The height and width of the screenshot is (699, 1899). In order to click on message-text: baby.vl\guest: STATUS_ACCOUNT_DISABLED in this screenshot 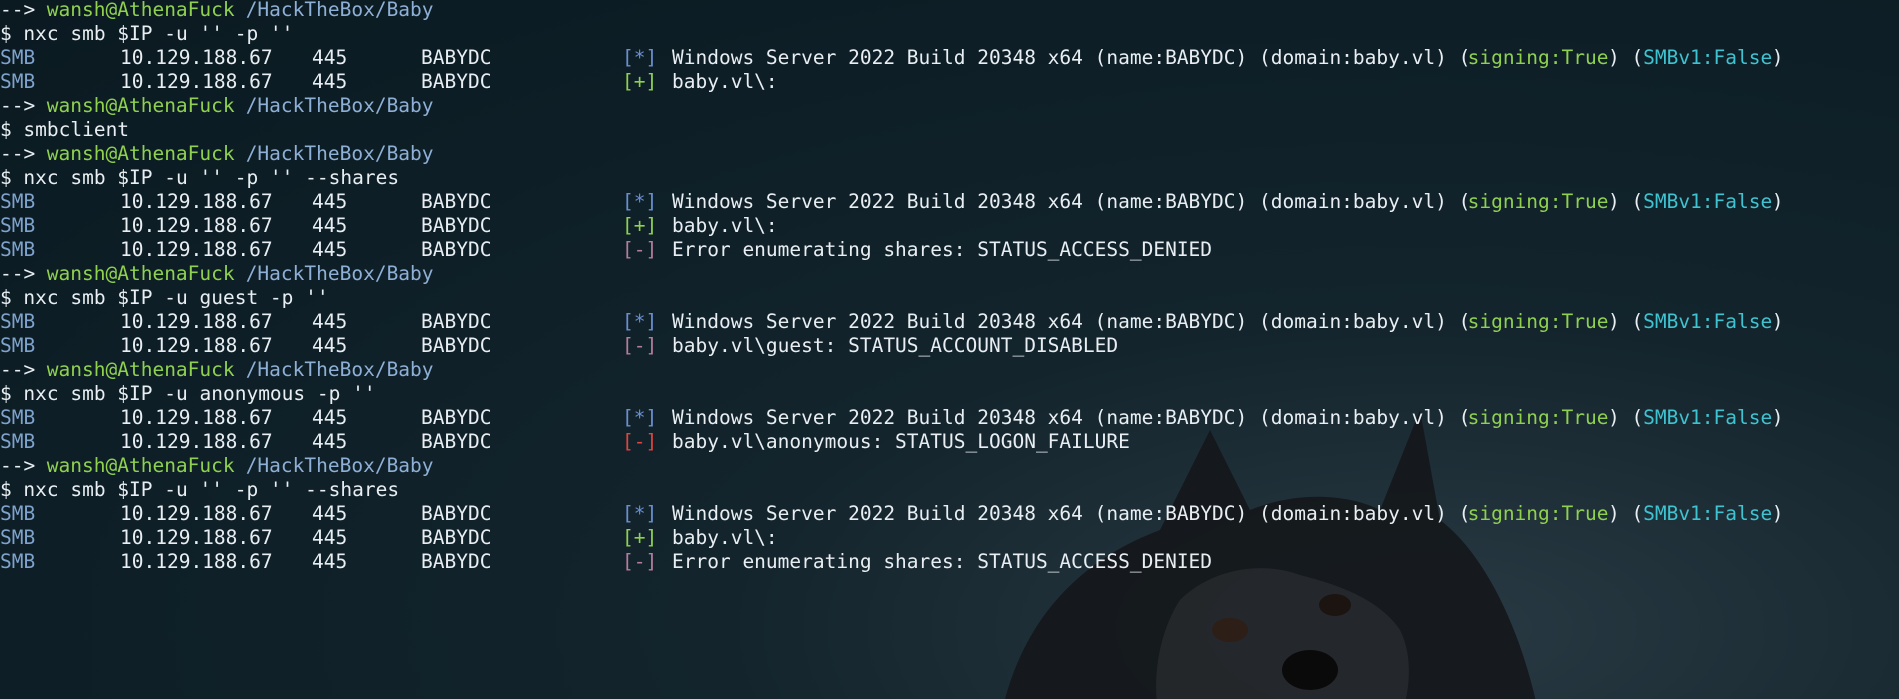, I will do `click(895, 345)`.